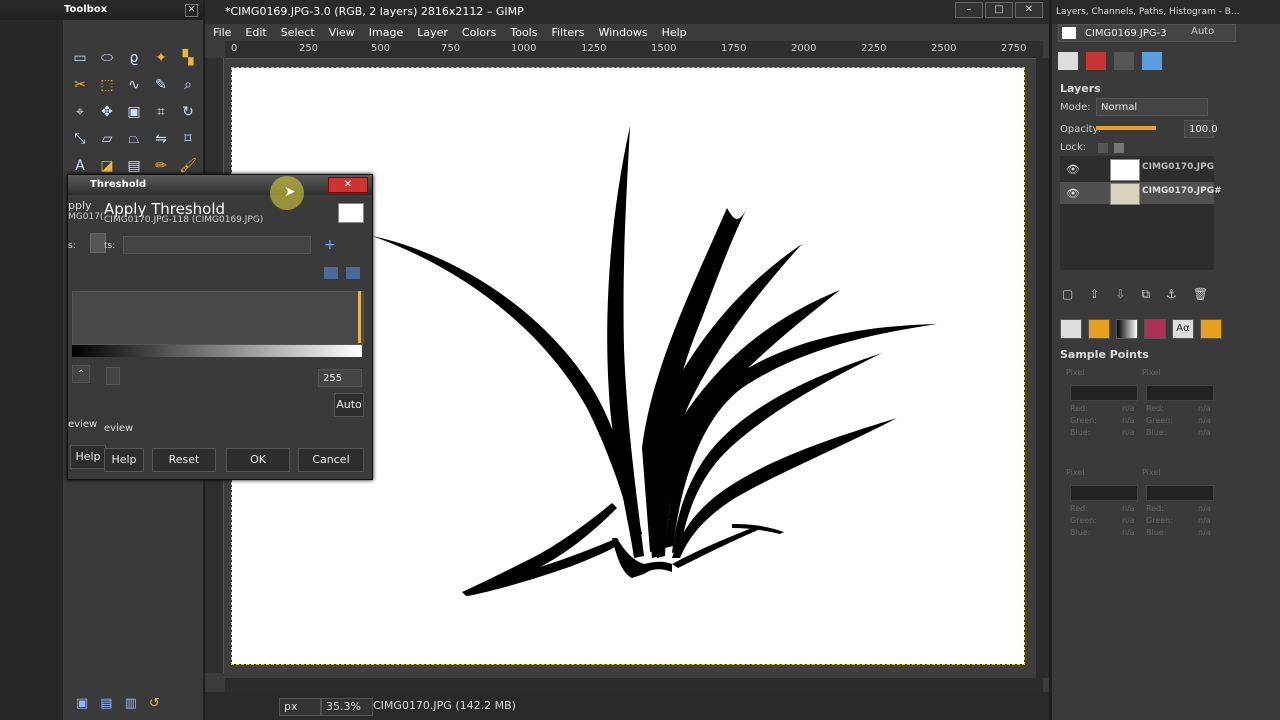 The height and width of the screenshot is (720, 1280). I want to click on auto-button: Auto, so click(349, 405).